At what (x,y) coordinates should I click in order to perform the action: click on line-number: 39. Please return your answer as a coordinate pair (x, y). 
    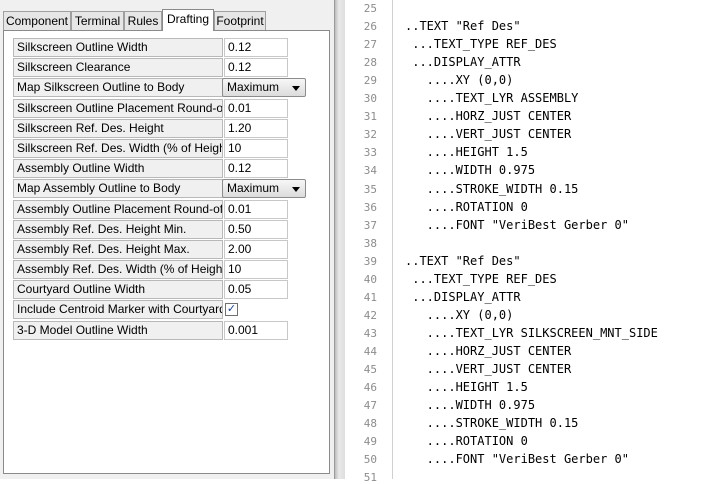
    Looking at the image, I should click on (370, 261).